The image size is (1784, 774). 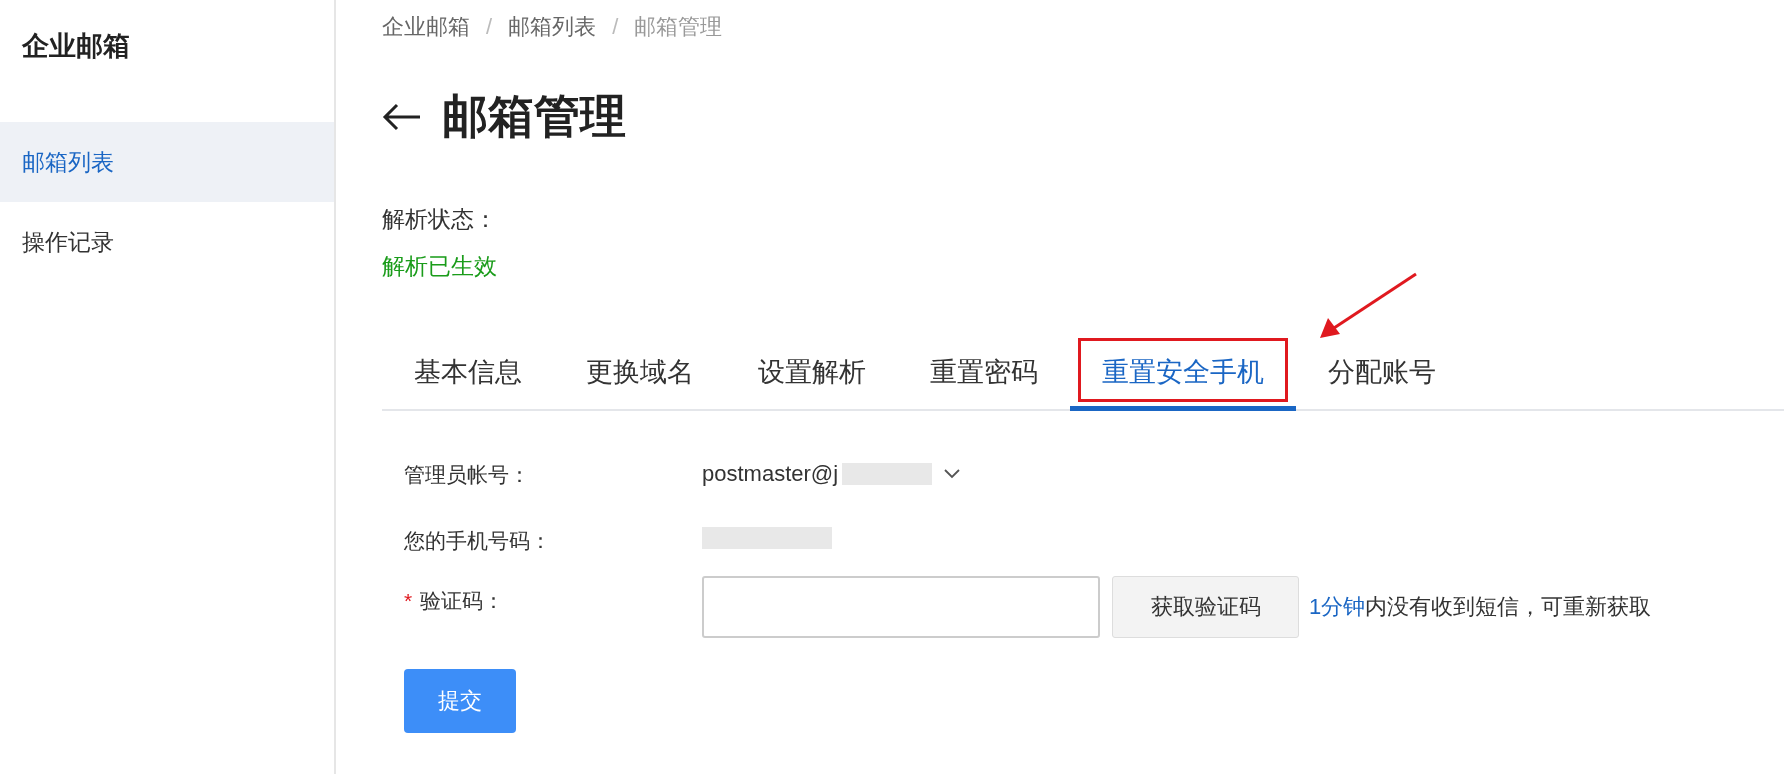 What do you see at coordinates (1382, 371) in the screenshot?
I see `tab: 分配账号` at bounding box center [1382, 371].